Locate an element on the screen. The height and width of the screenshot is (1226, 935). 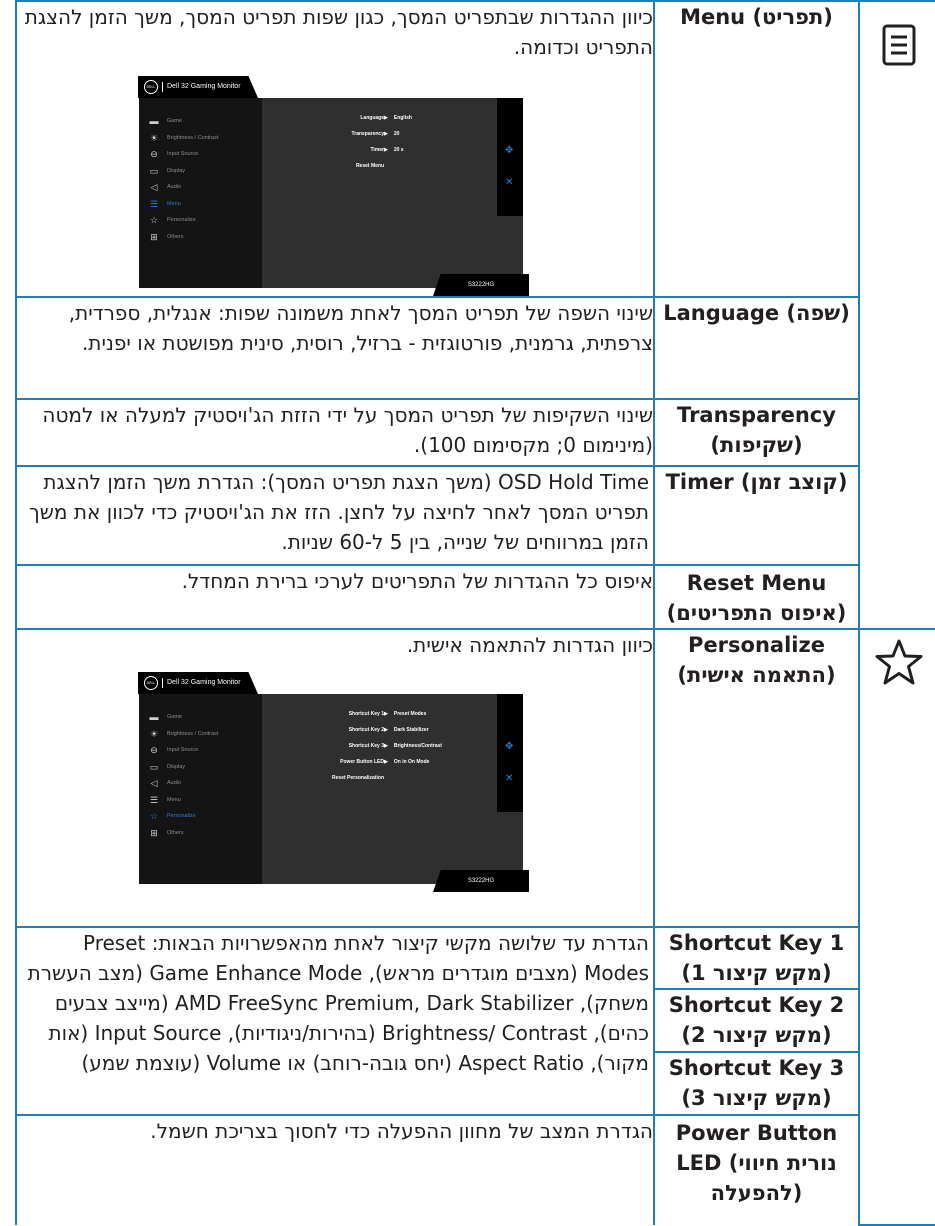
osd-option-value-text: 20 s is located at coordinates (398, 150).